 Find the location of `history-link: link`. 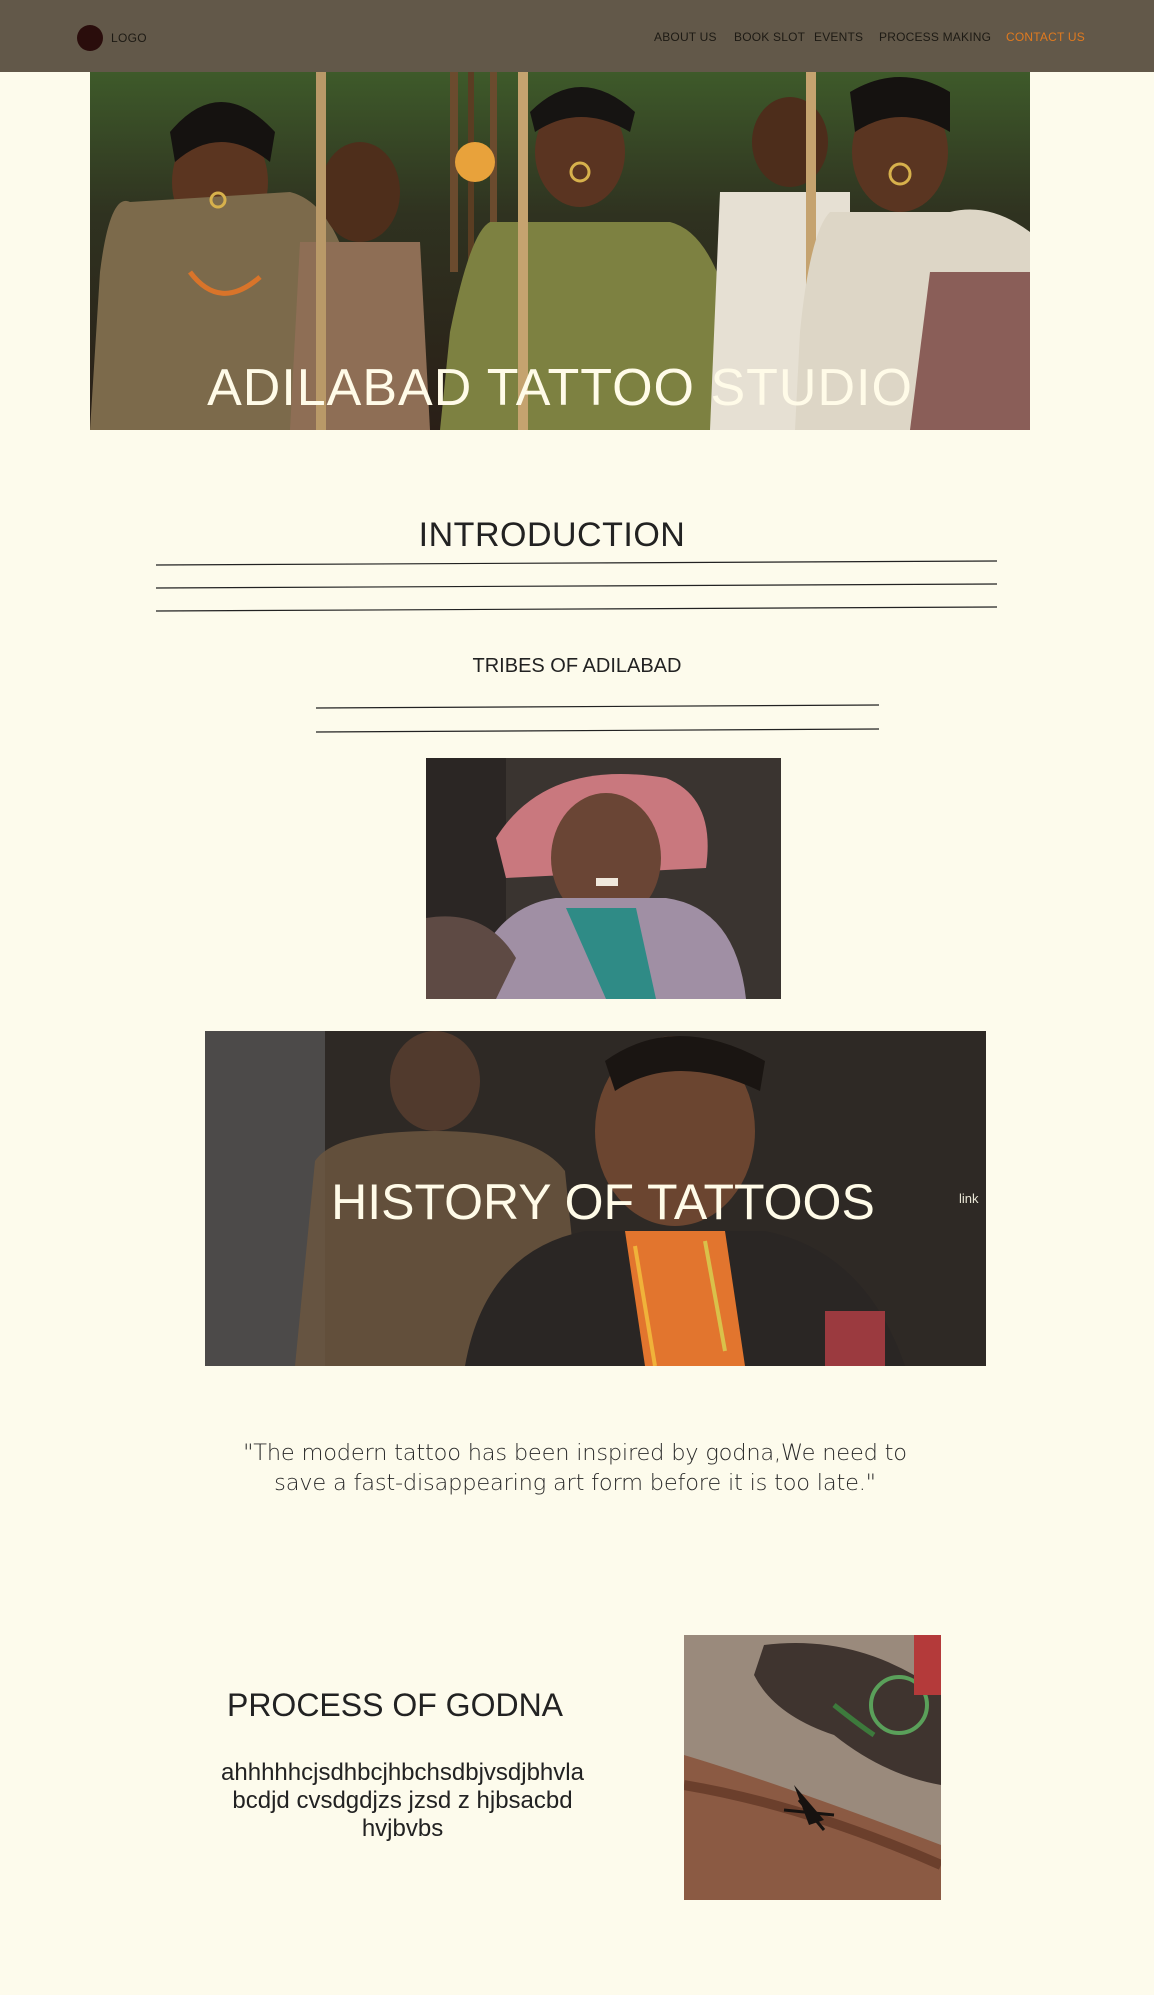

history-link: link is located at coordinates (969, 1198).